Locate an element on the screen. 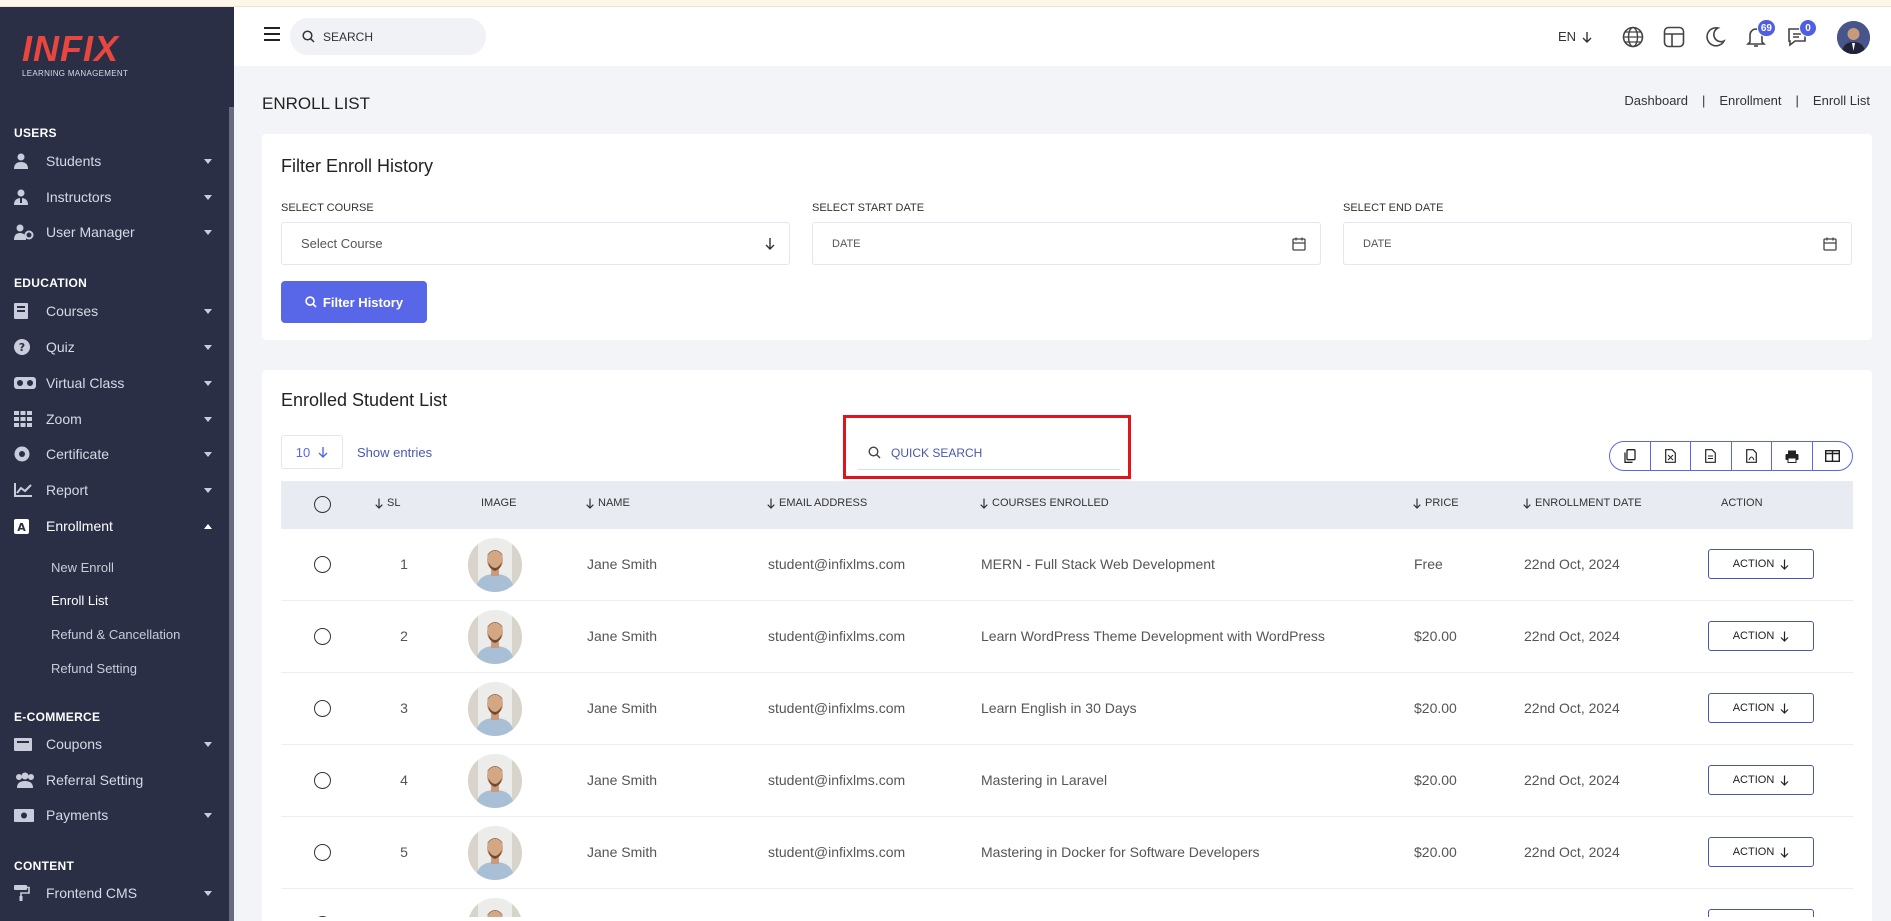 Image resolution: width=1891 pixels, height=921 pixels. sidebar-item-label: Virtual Class is located at coordinates (85, 383).